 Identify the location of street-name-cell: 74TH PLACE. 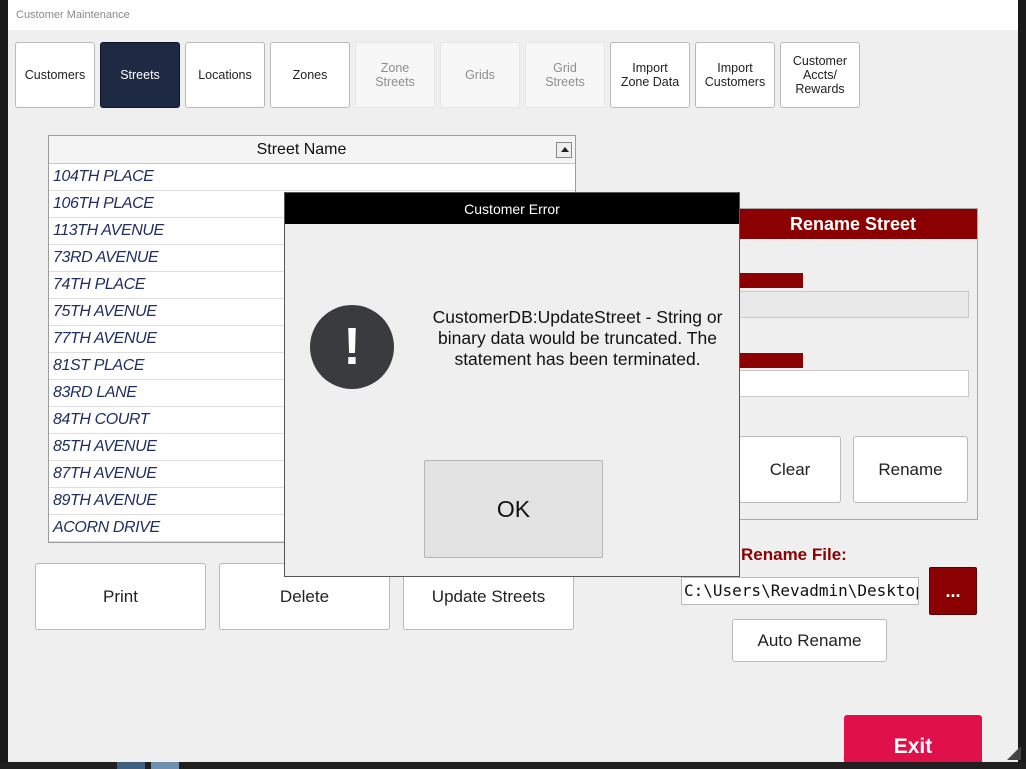
(99, 284).